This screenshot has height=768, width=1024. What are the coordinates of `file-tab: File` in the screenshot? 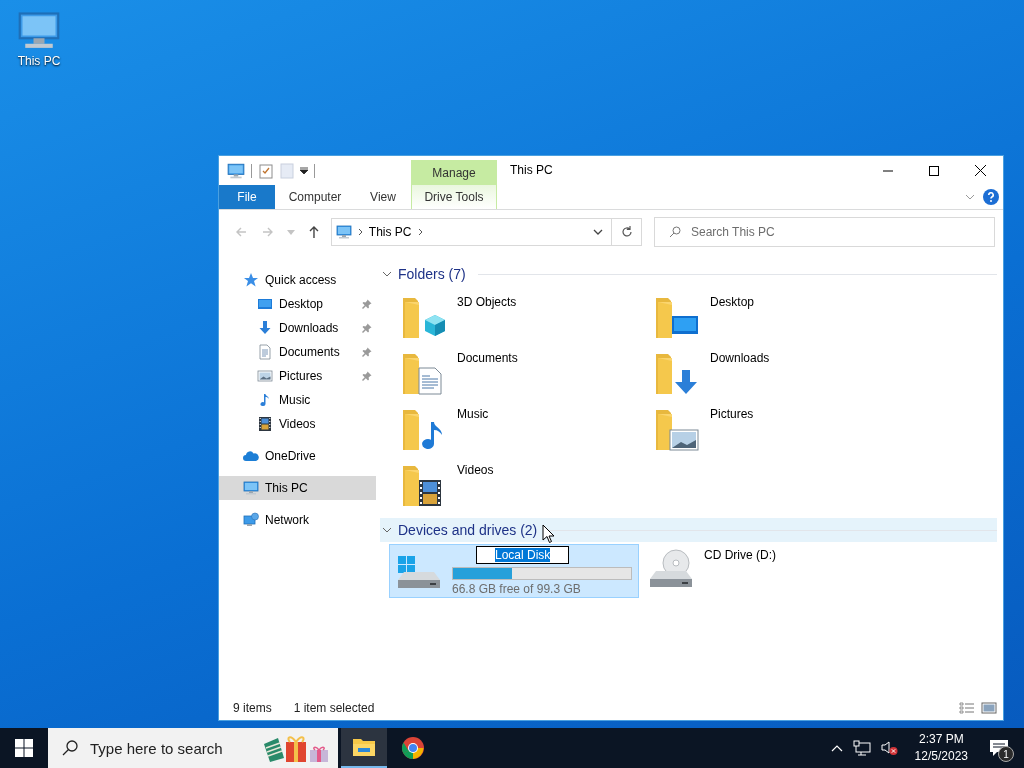 It's located at (247, 197).